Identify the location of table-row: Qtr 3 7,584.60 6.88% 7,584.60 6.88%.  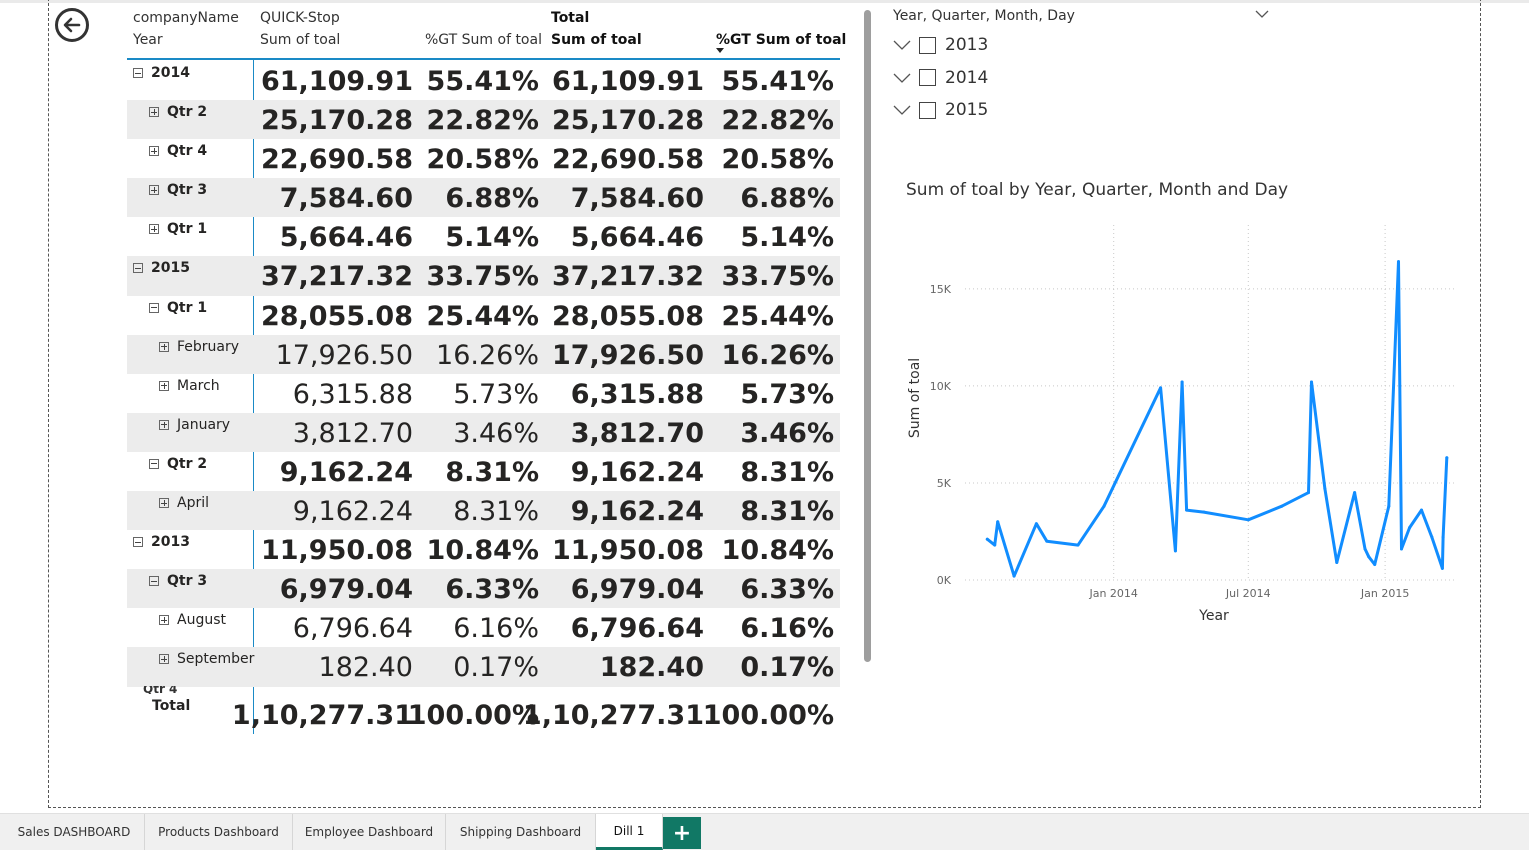
(483, 198).